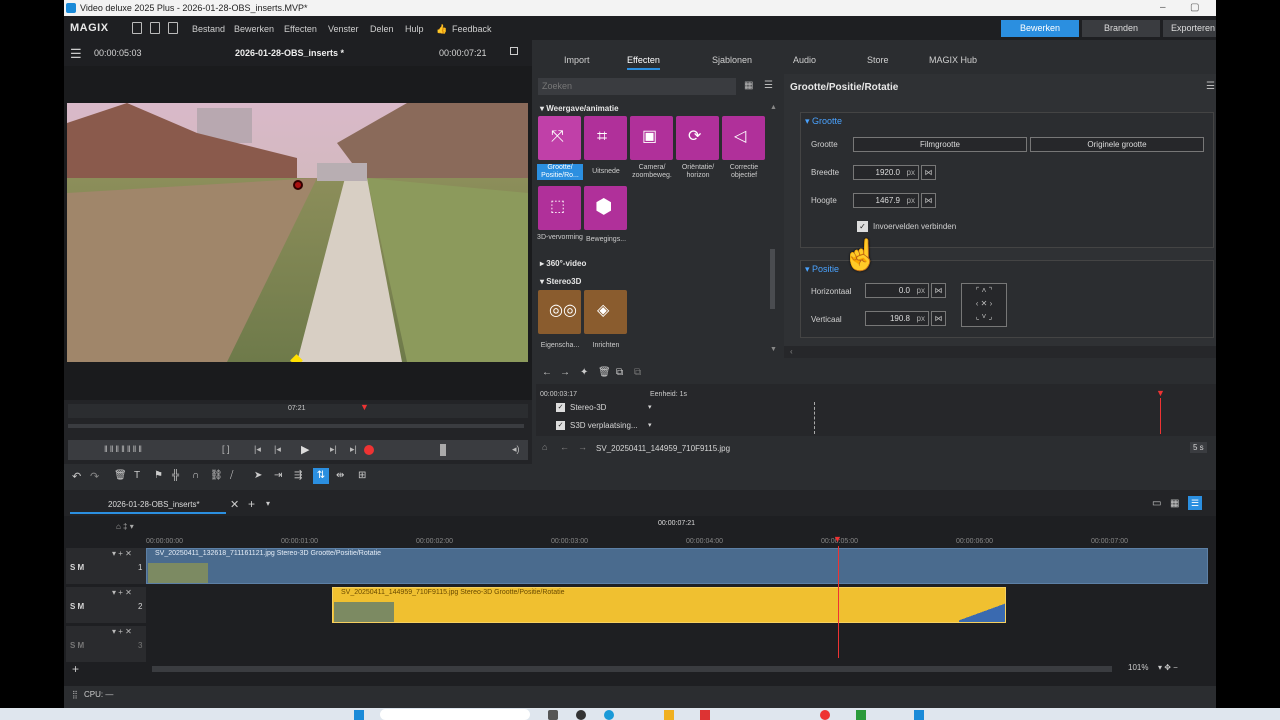 This screenshot has width=1280, height=720. I want to click on position-group-header: ▾ Positie, so click(822, 269).